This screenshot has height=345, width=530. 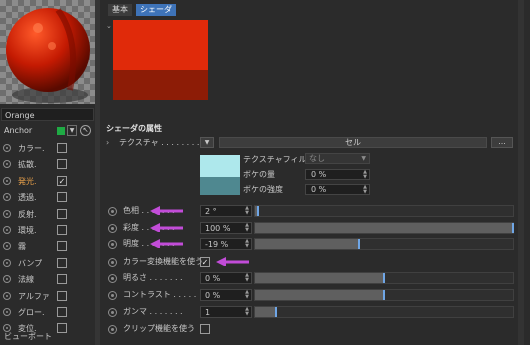 What do you see at coordinates (27, 181) in the screenshot?
I see `channel-label: 発光.` at bounding box center [27, 181].